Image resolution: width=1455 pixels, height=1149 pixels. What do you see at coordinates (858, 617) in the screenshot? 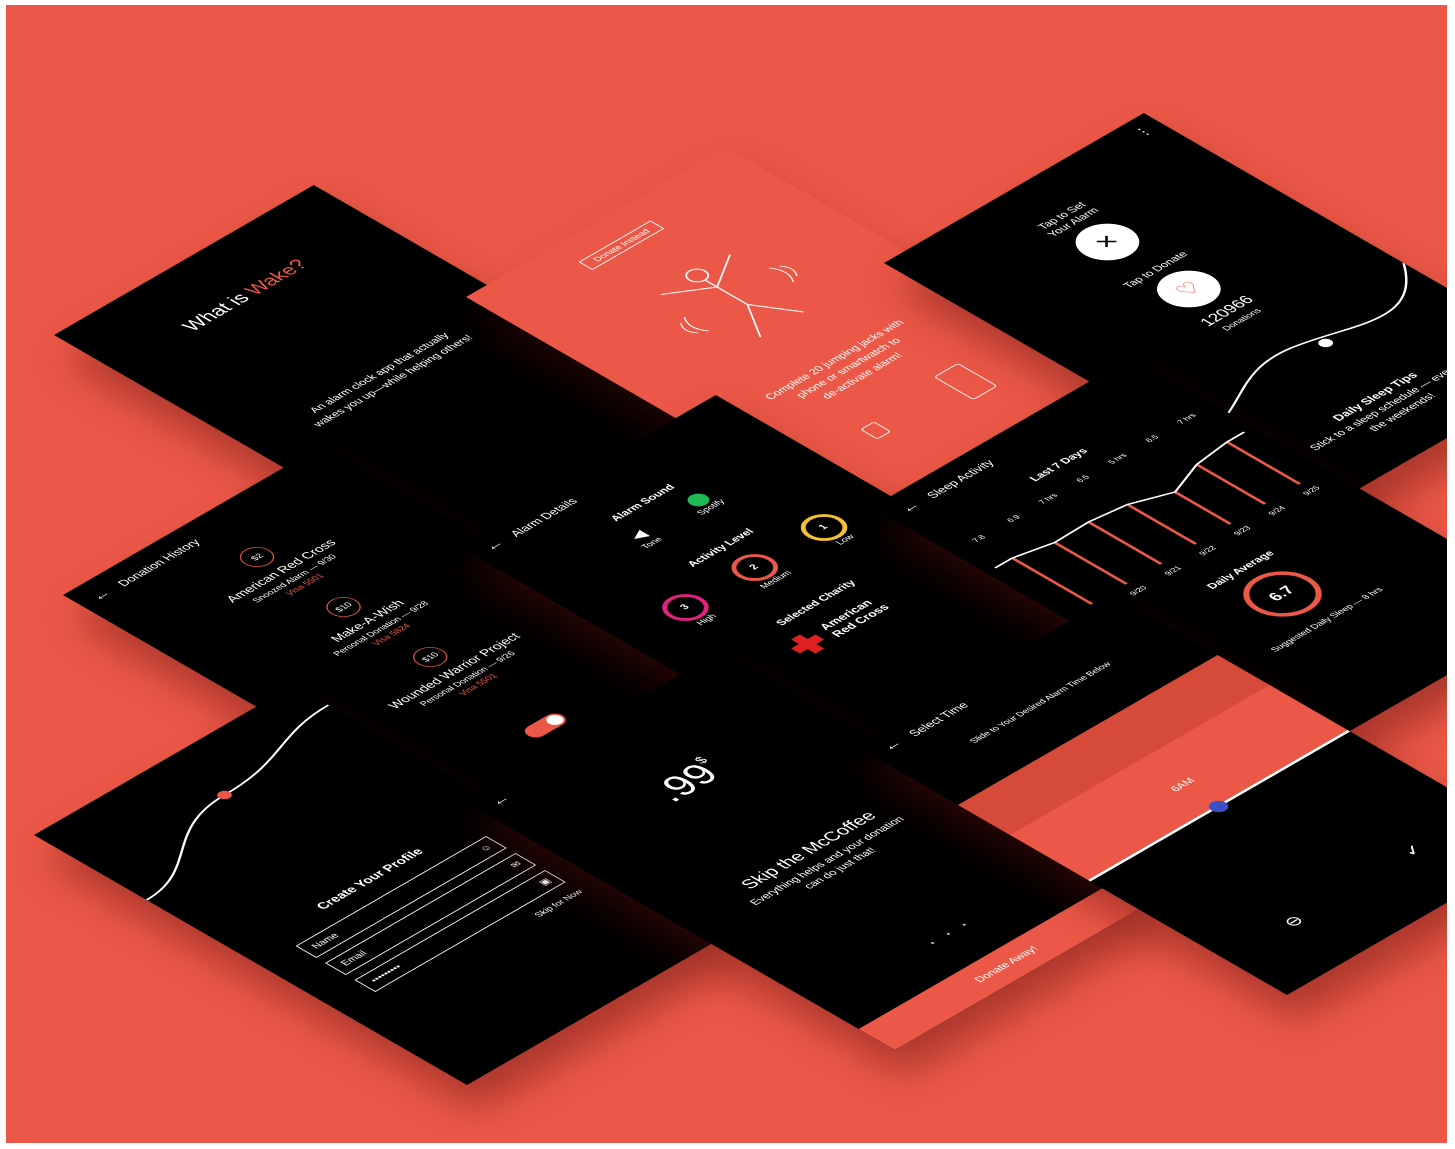
I see `charity-selector: American Red Cross` at bounding box center [858, 617].